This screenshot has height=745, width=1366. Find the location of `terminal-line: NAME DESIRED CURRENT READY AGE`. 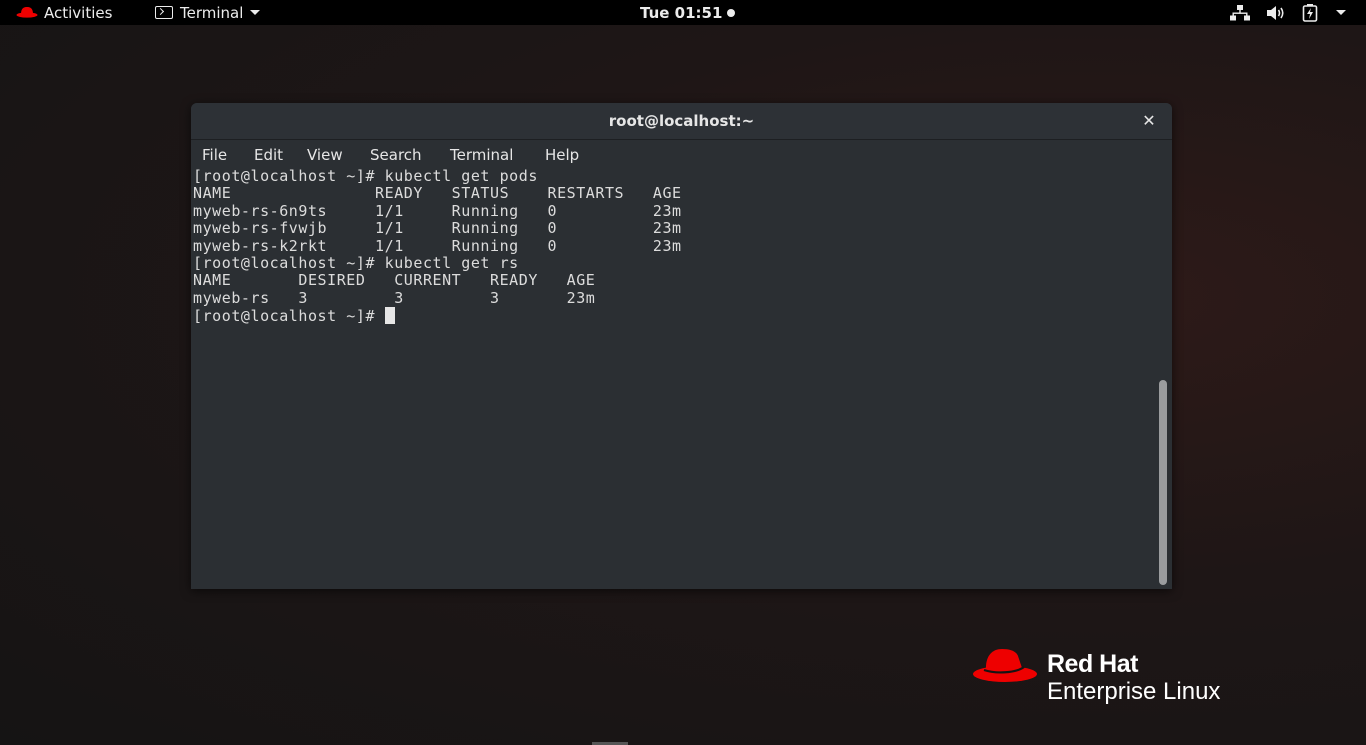

terminal-line: NAME DESIRED CURRENT READY AGE is located at coordinates (394, 280).